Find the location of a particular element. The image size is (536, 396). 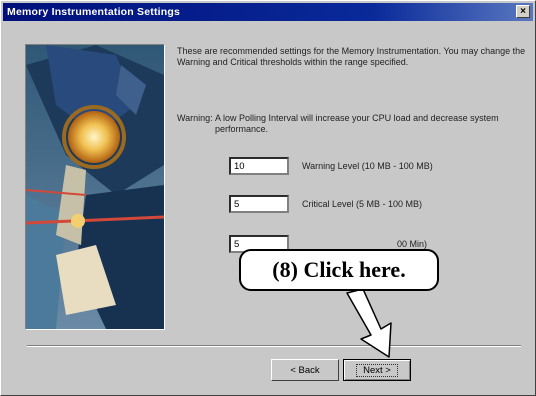

warning-label: Warning: is located at coordinates (195, 118).